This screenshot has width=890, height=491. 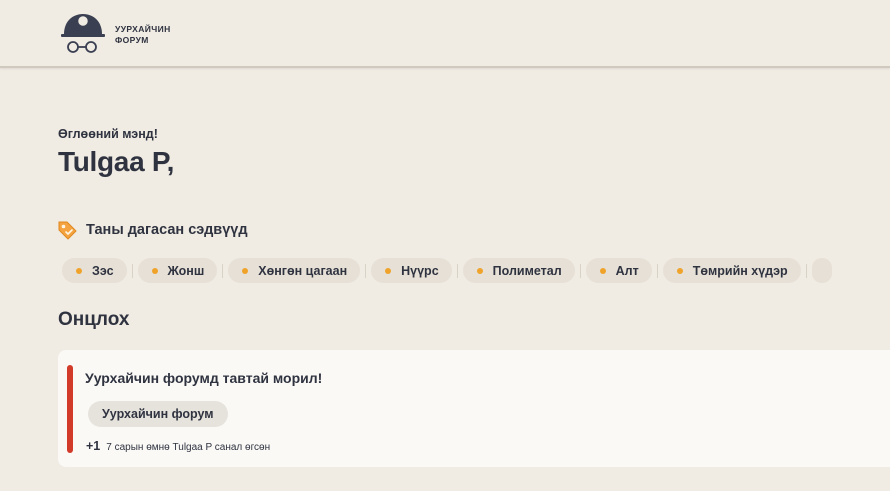 I want to click on greeting-text: Өглөөний мэнд!, so click(x=108, y=134).